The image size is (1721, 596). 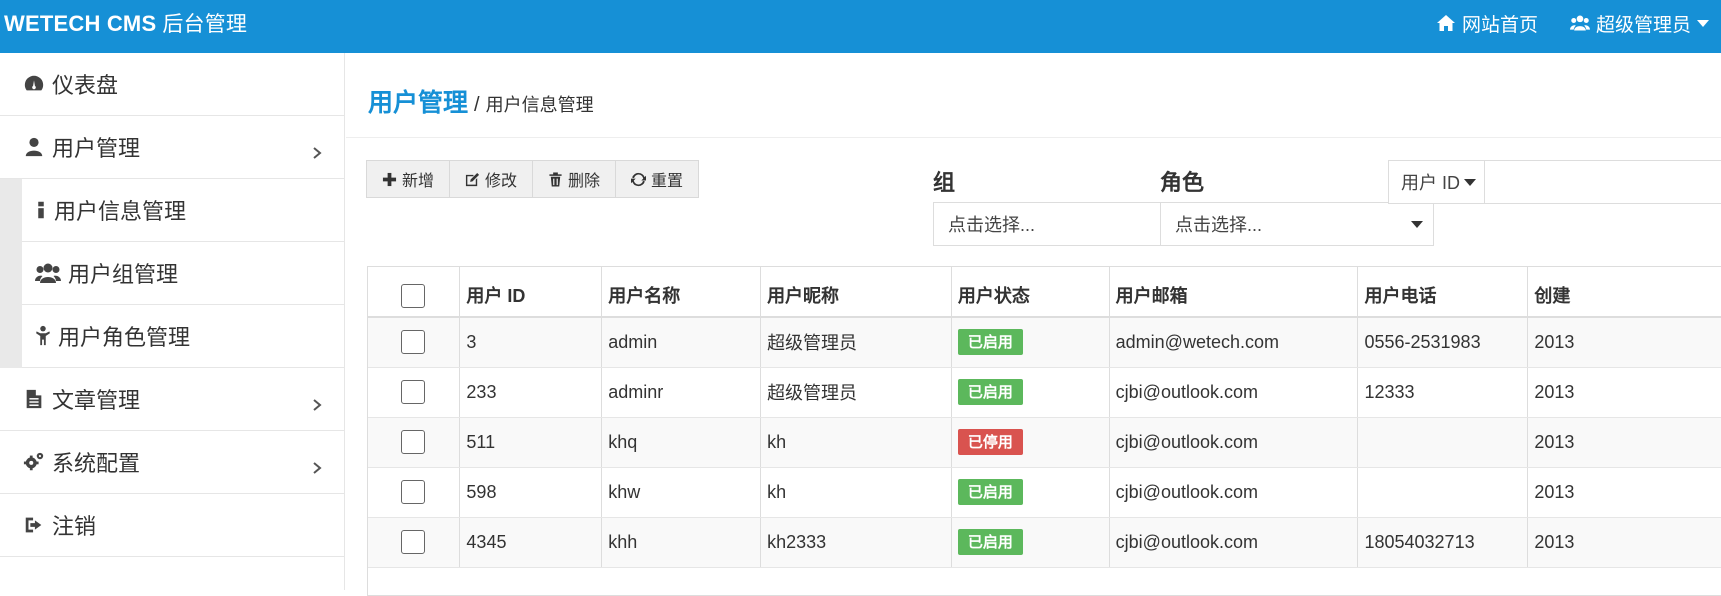 I want to click on reset-button: 重置, so click(x=657, y=179).